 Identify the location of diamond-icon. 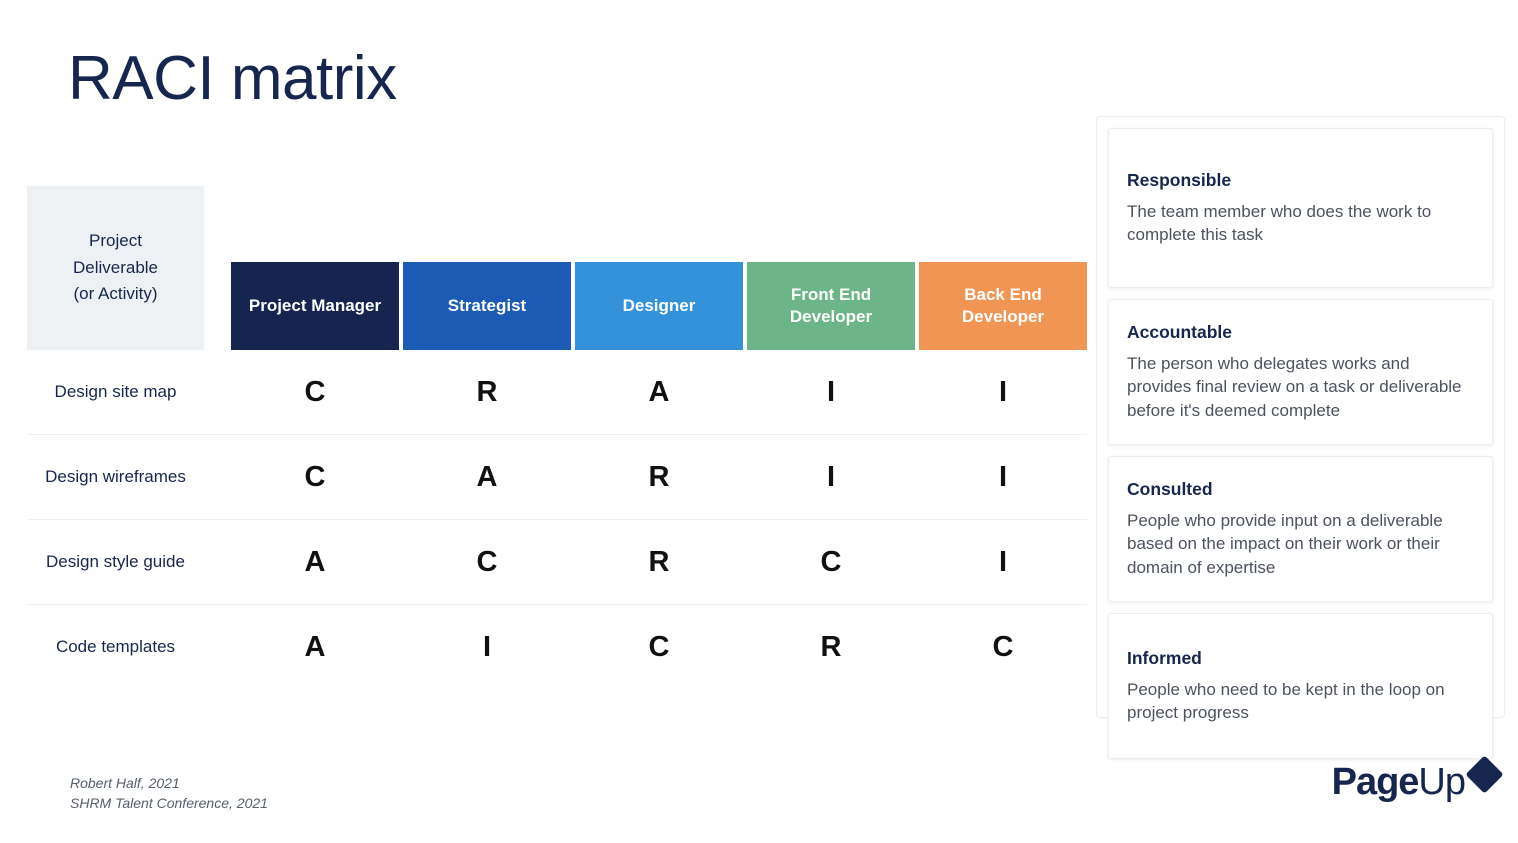
(1484, 774).